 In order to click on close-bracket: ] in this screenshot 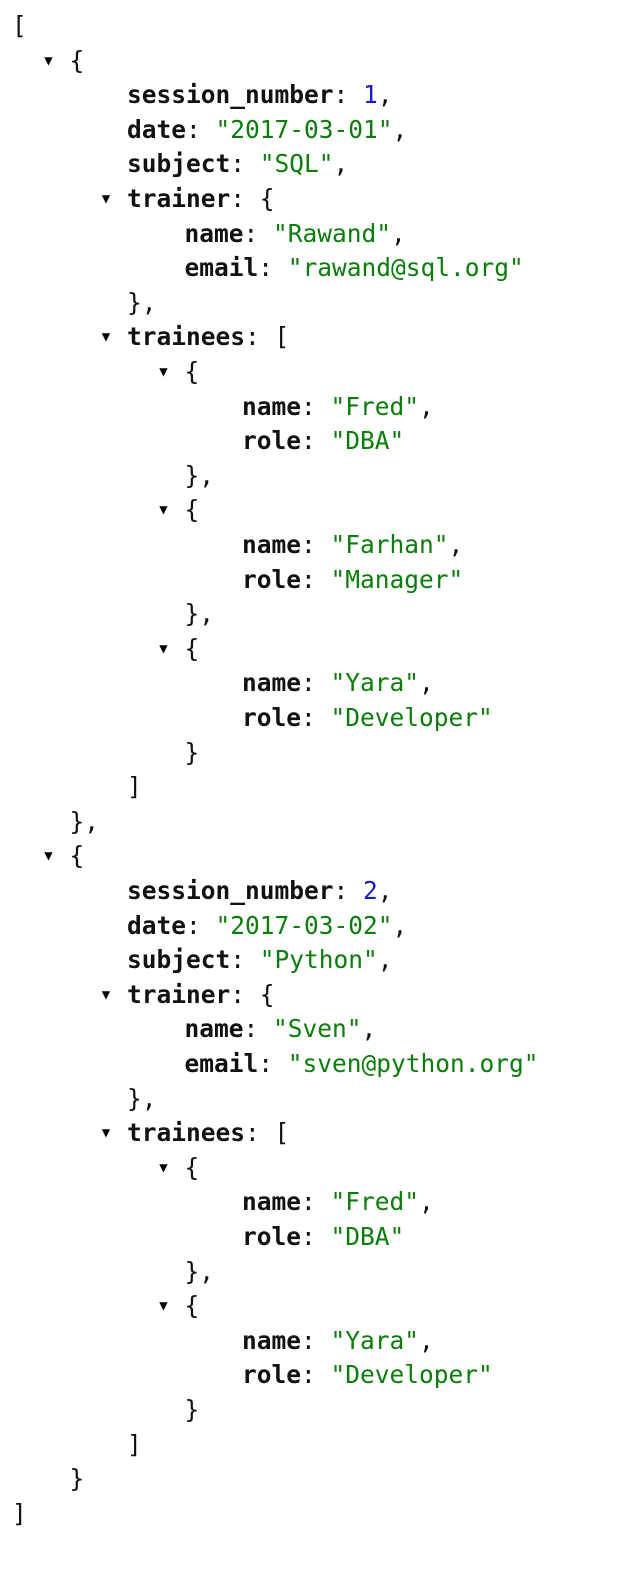, I will do `click(19, 1513)`.